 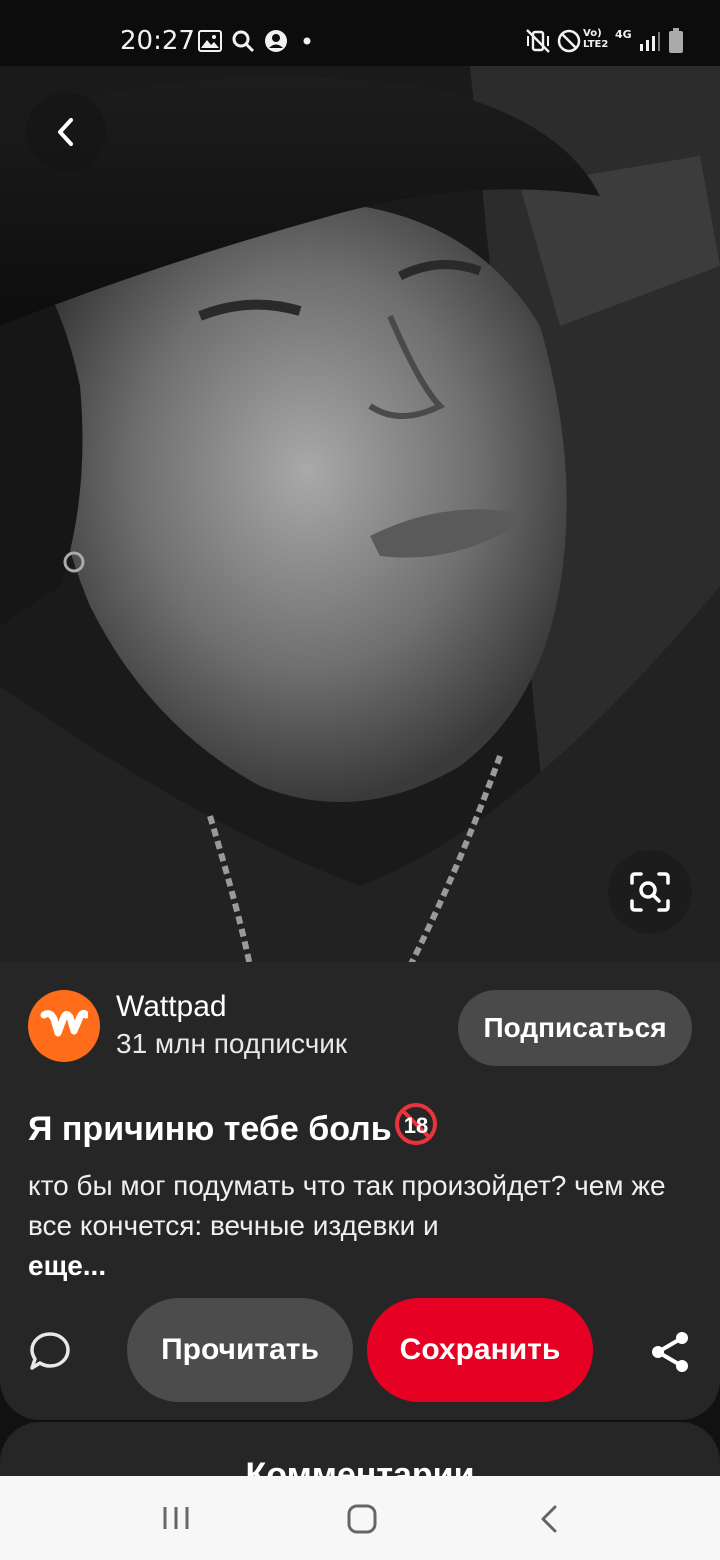 I want to click on mute-vibrate-icon, so click(x=538, y=41).